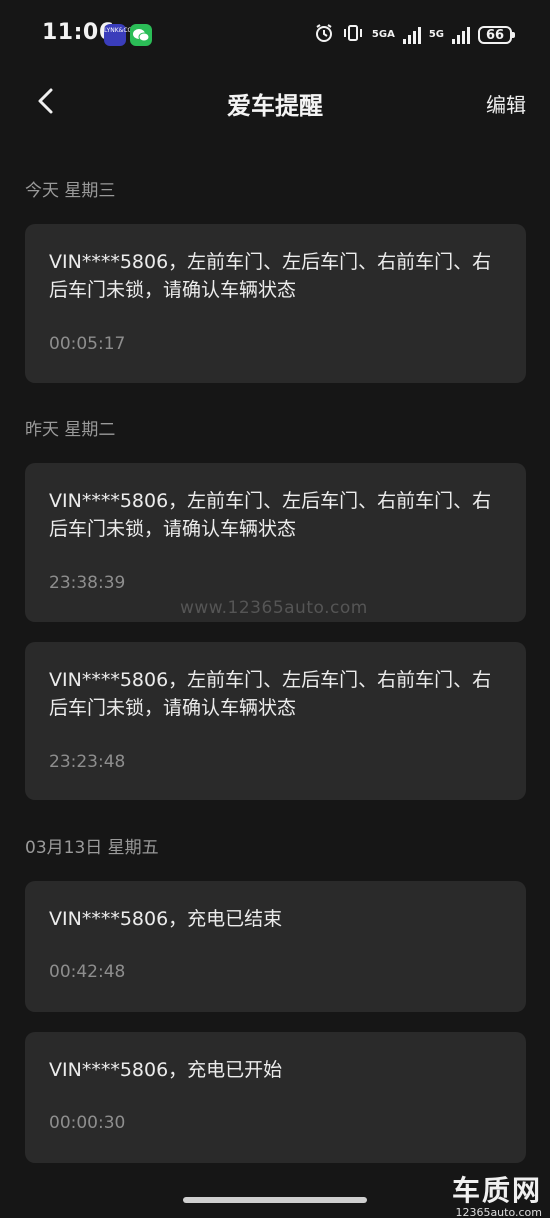 Image resolution: width=550 pixels, height=1218 pixels. I want to click on wechat-app-icon, so click(141, 35).